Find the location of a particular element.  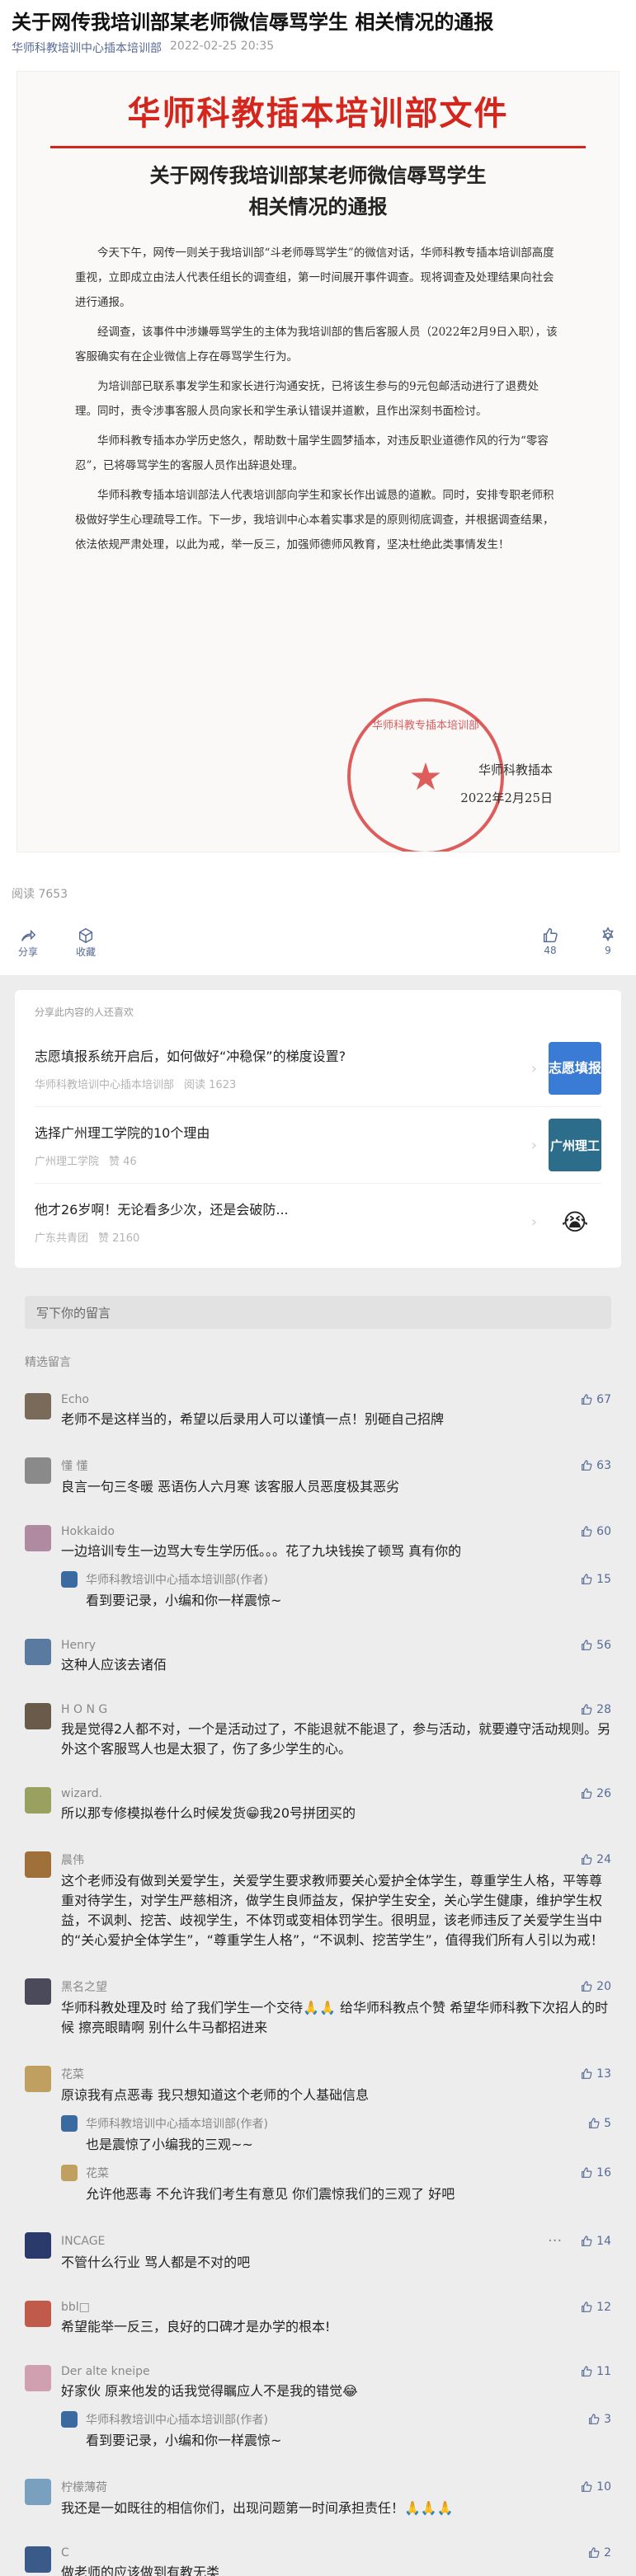

recommend-meta: 广州理工学院赞 46 is located at coordinates (86, 1162).